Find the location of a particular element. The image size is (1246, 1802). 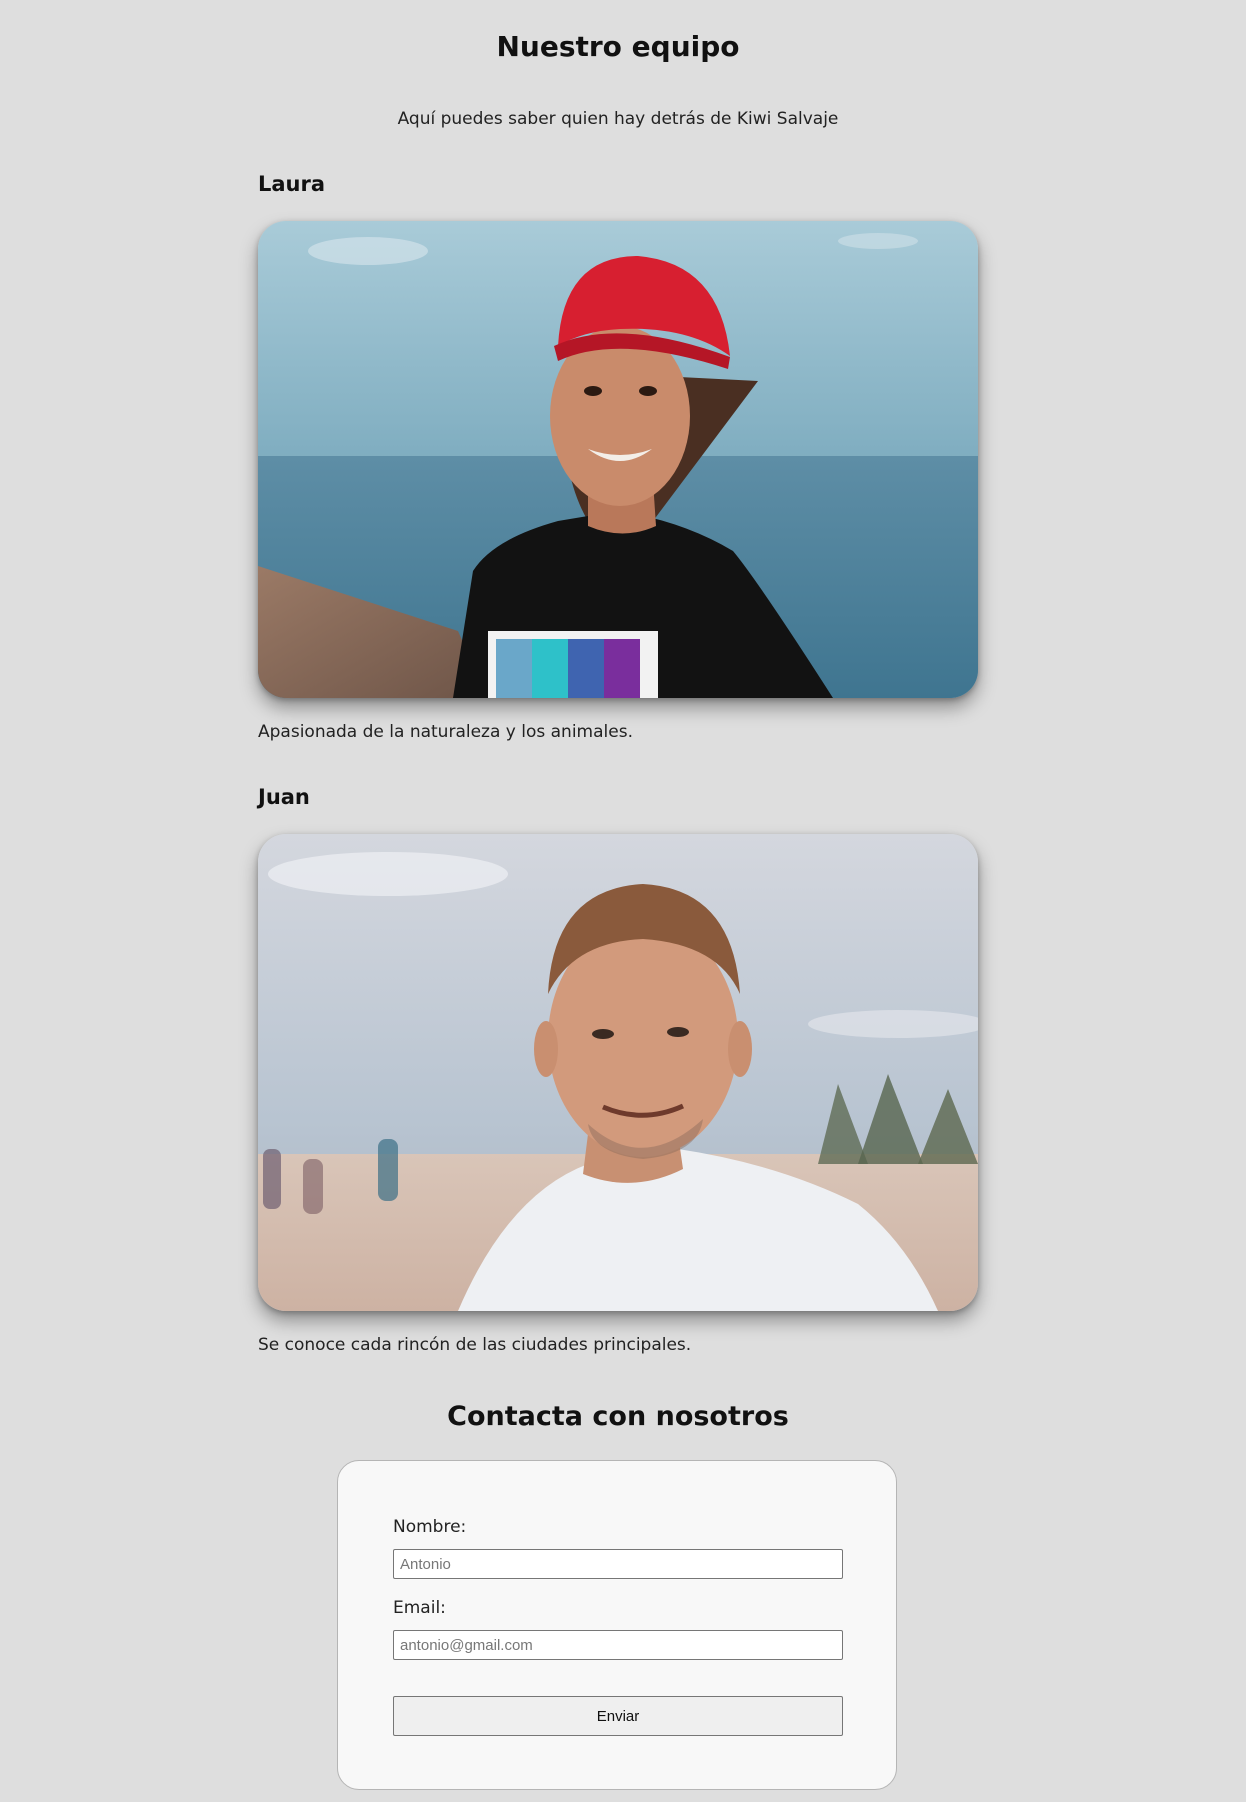

member-name-laura: Laura is located at coordinates (292, 184).